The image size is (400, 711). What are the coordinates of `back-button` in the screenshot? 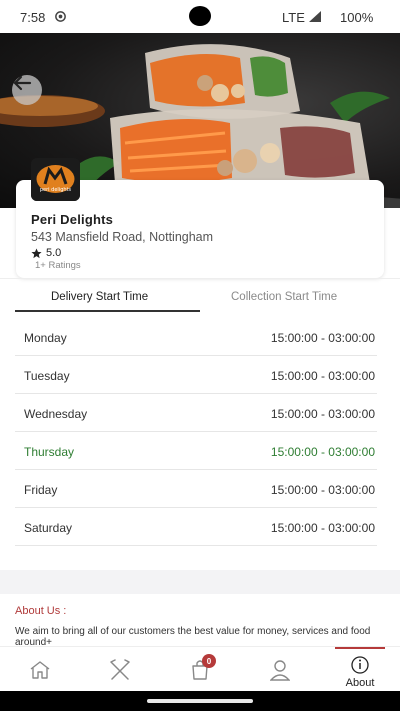 It's located at (27, 90).